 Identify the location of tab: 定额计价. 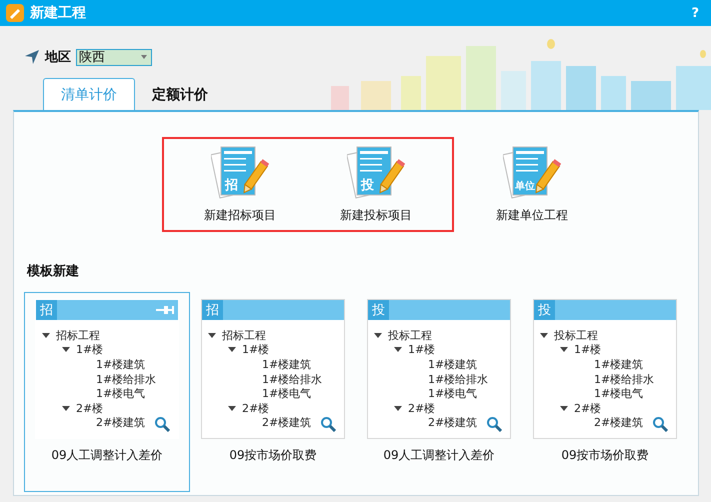
(180, 94).